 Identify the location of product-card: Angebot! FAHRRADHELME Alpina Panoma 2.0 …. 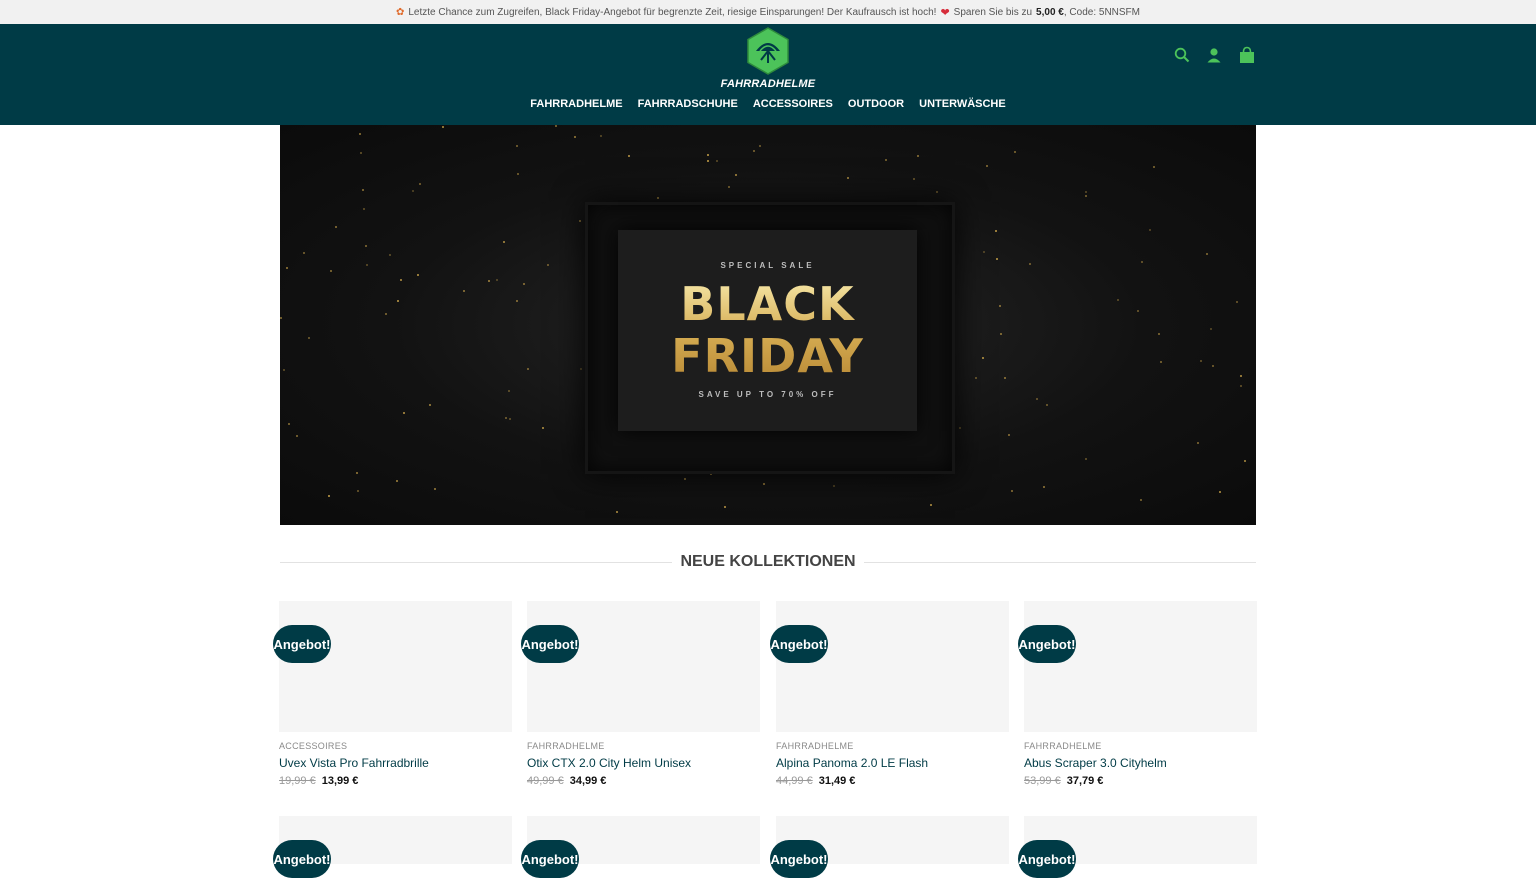
(889, 694).